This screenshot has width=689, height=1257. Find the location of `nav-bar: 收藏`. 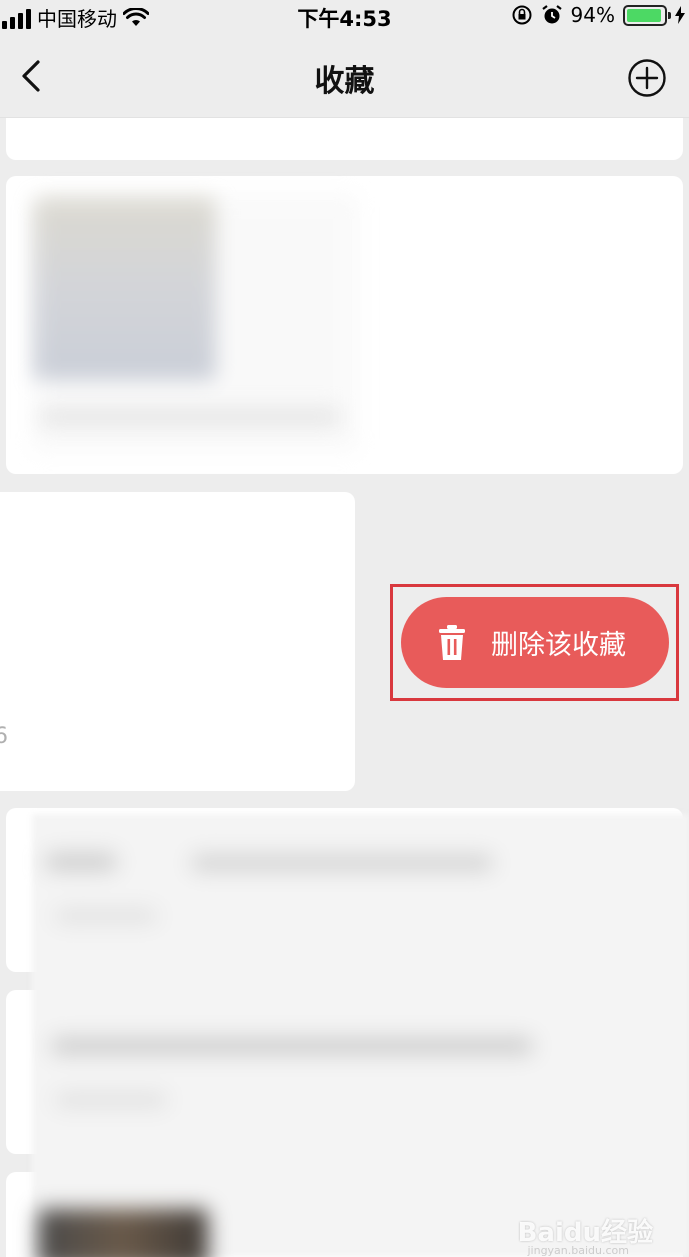

nav-bar: 收藏 is located at coordinates (344, 77).